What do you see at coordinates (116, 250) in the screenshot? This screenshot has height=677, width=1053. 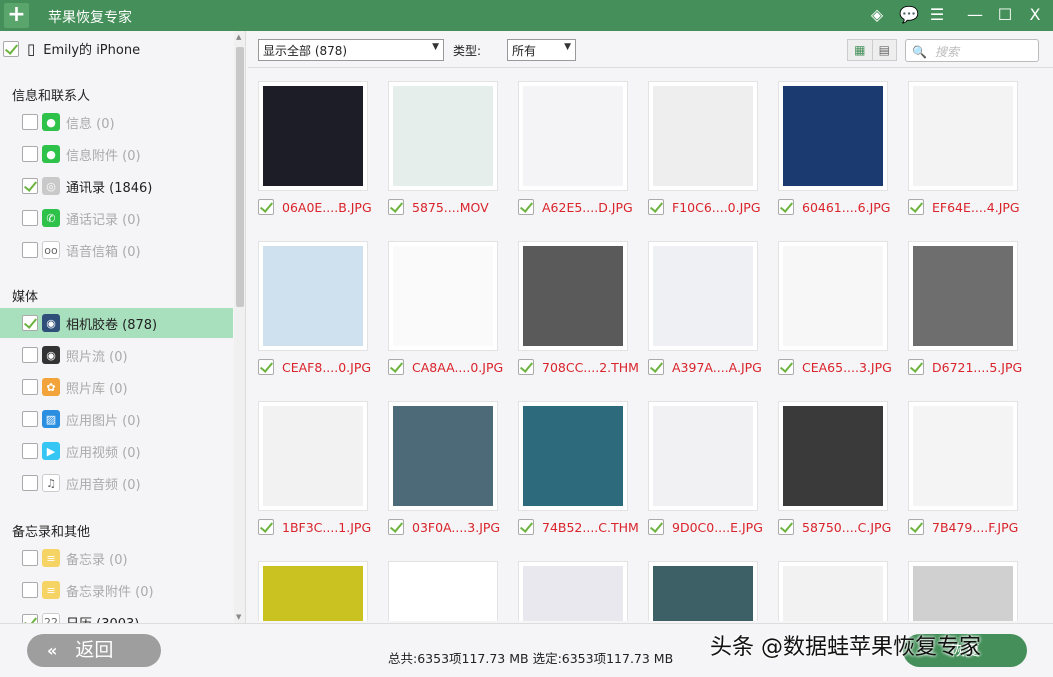 I see `sidebar-item: oo 语音信箱 (0)` at bounding box center [116, 250].